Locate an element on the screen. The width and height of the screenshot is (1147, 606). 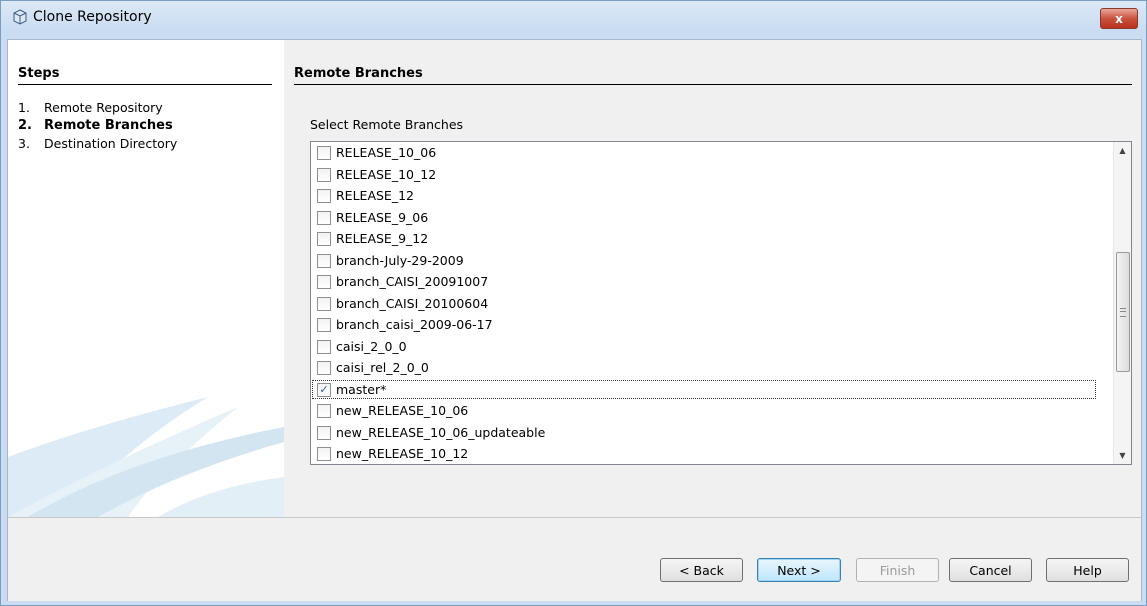
step-number: 2. is located at coordinates (25, 125).